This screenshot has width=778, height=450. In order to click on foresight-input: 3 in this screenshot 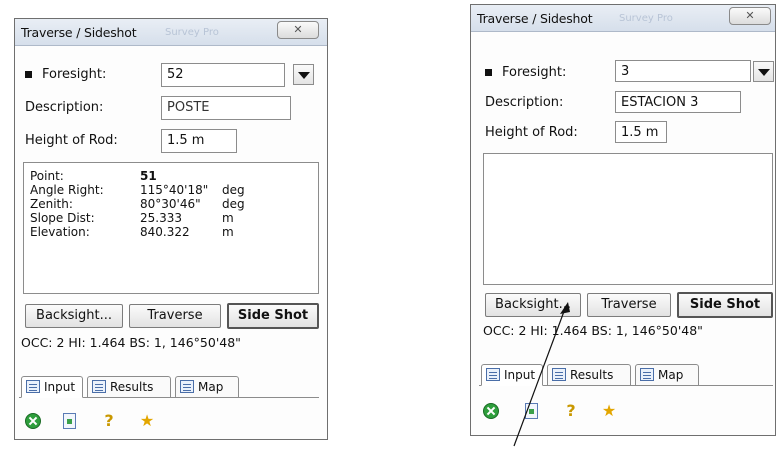, I will do `click(683, 71)`.